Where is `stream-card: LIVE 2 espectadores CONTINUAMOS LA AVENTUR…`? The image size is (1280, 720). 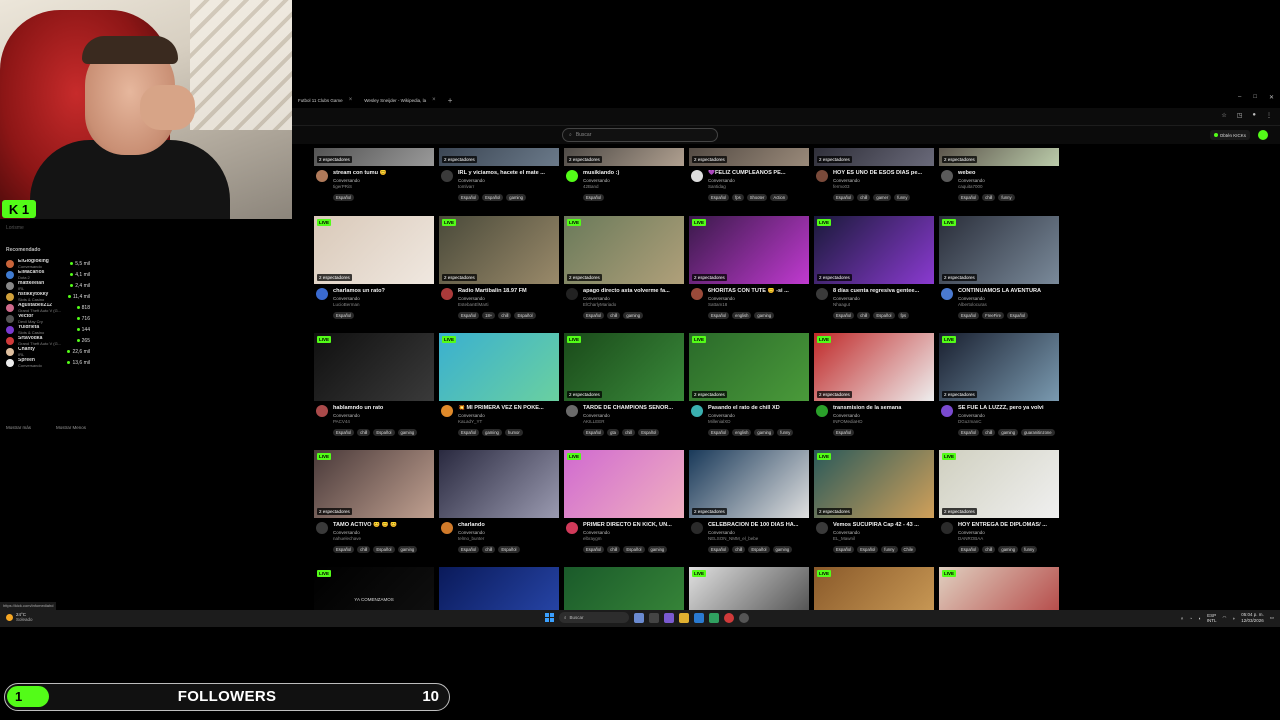
stream-card: LIVE 2 espectadores CONTINUAMOS LA AVENTUR… is located at coordinates (999, 274).